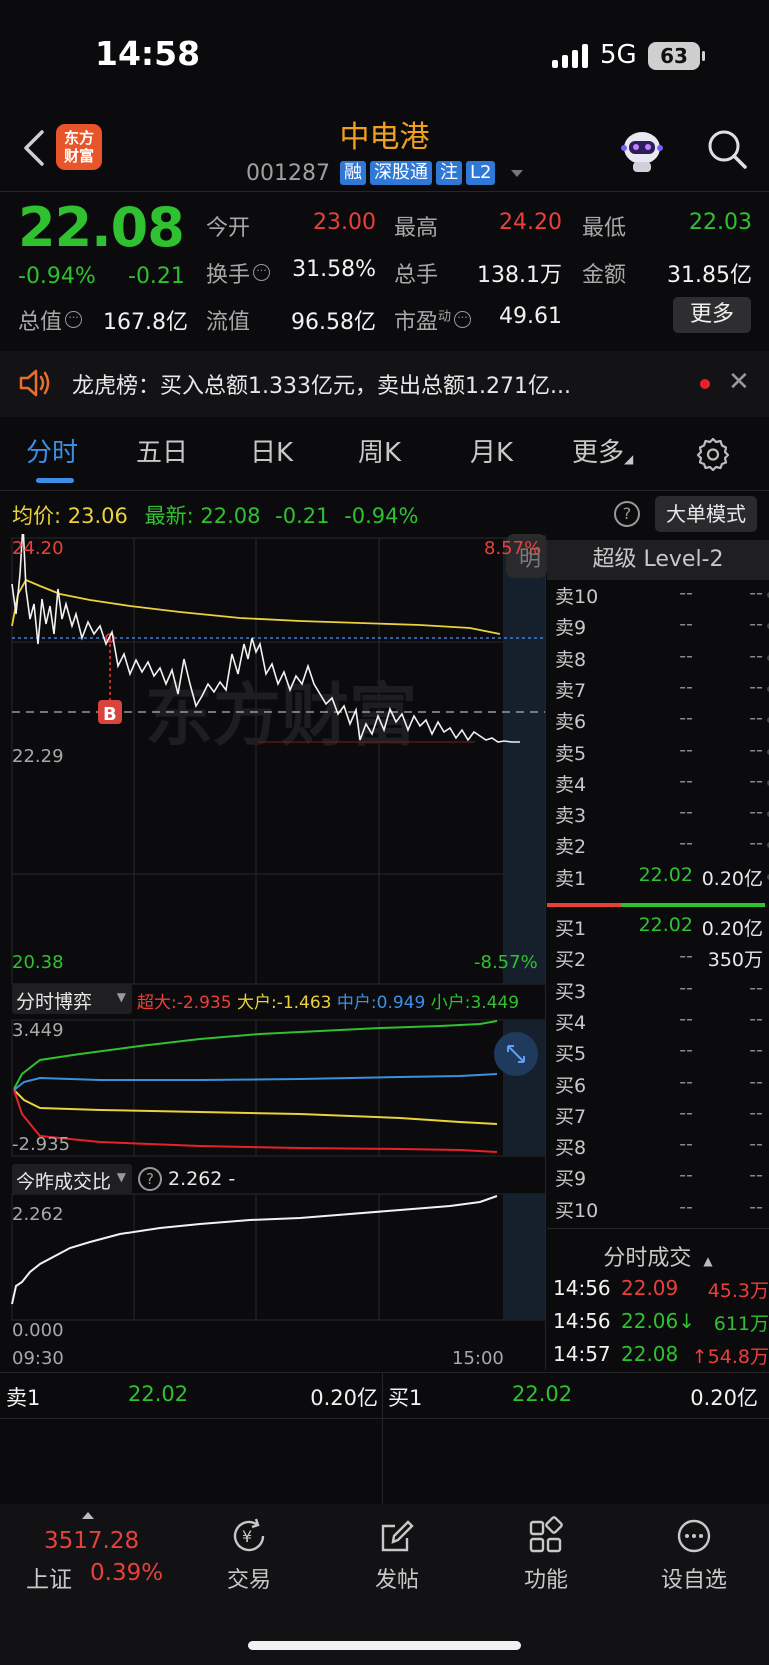  I want to click on buy-marker: B, so click(110, 714).